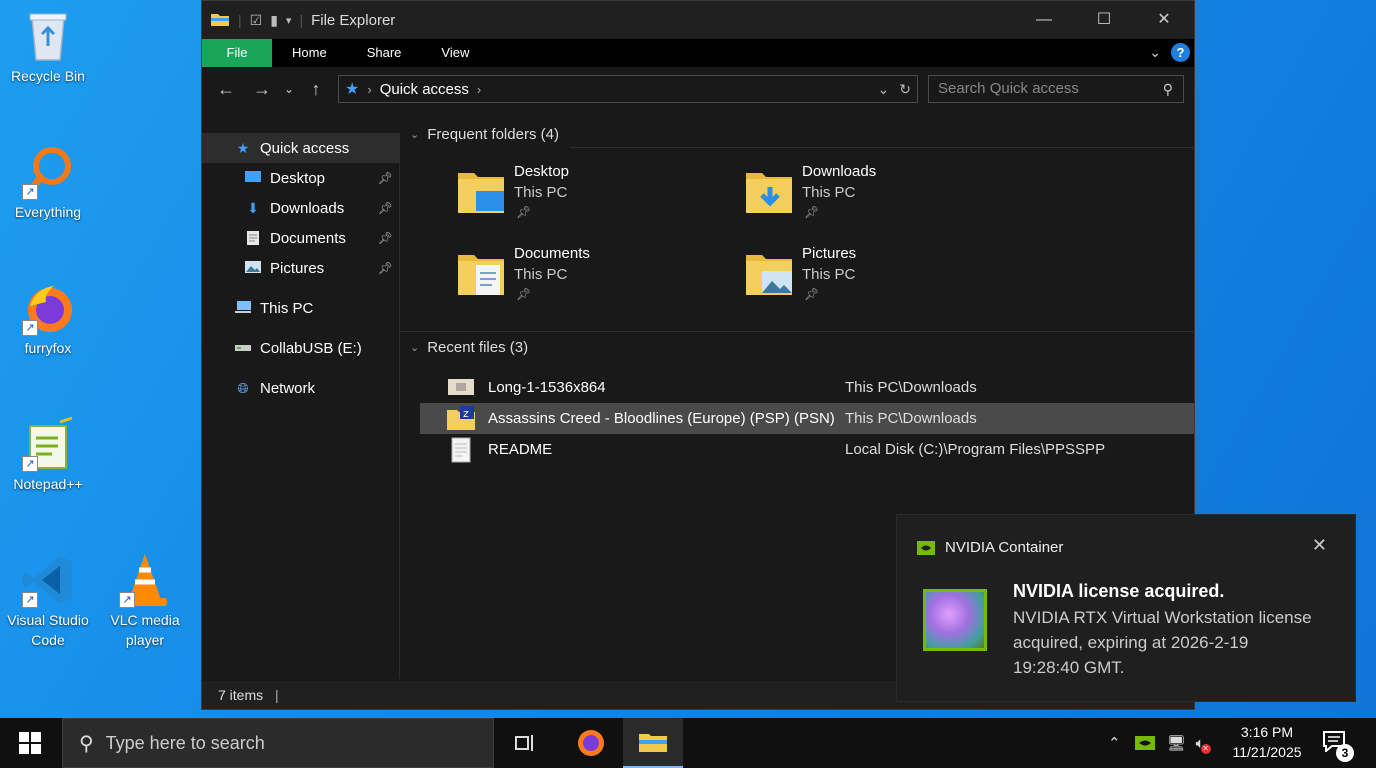  I want to click on window-title: File Explorer, so click(353, 20).